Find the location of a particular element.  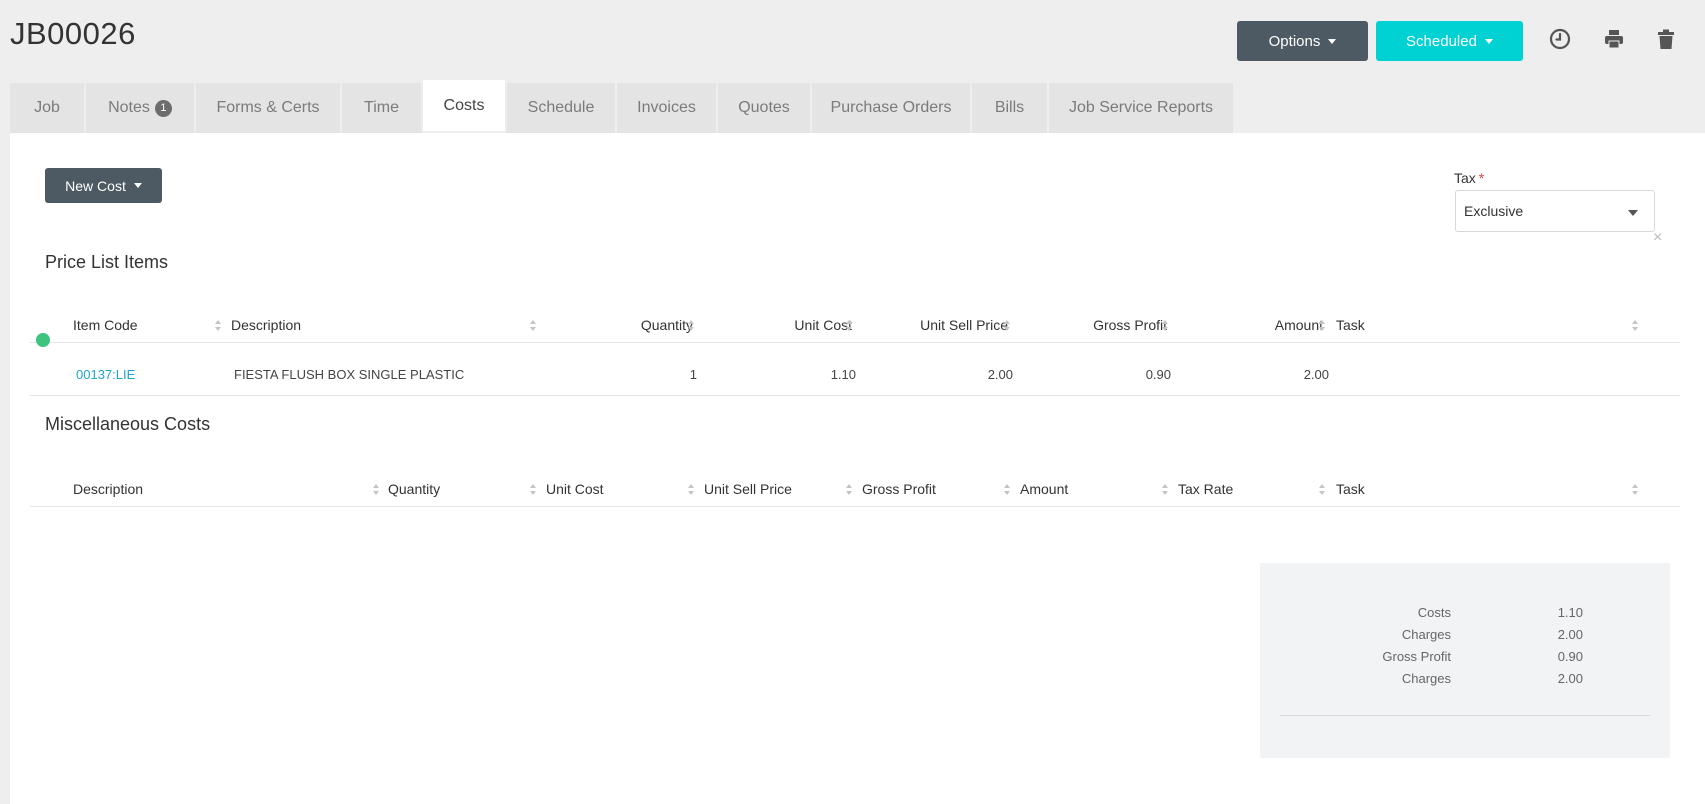

tab-quotes: Quotes is located at coordinates (764, 108).